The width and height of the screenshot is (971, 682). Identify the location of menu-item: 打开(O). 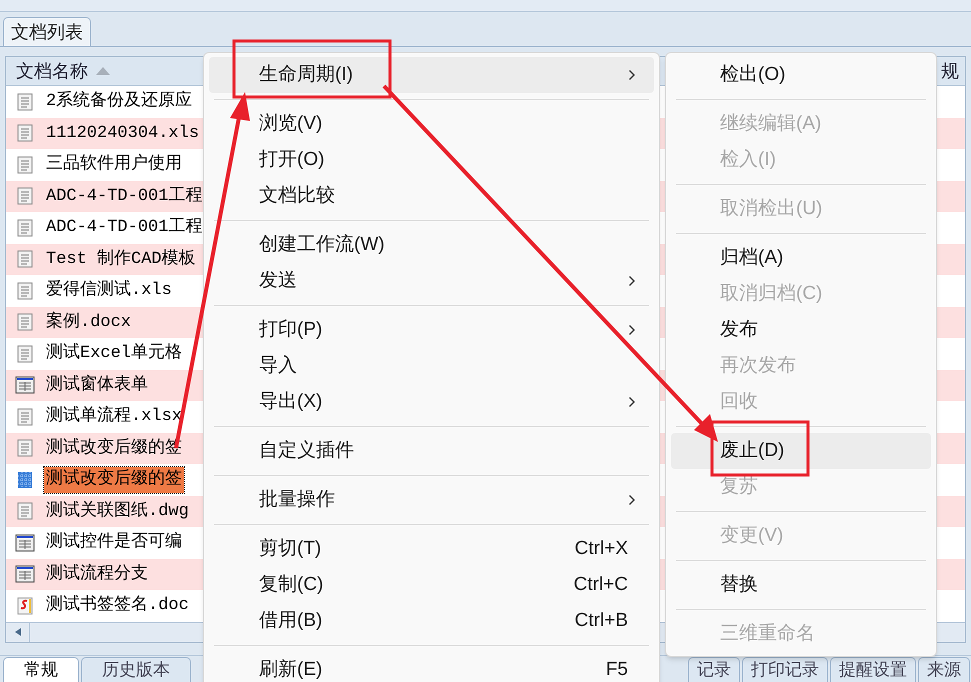
(431, 160).